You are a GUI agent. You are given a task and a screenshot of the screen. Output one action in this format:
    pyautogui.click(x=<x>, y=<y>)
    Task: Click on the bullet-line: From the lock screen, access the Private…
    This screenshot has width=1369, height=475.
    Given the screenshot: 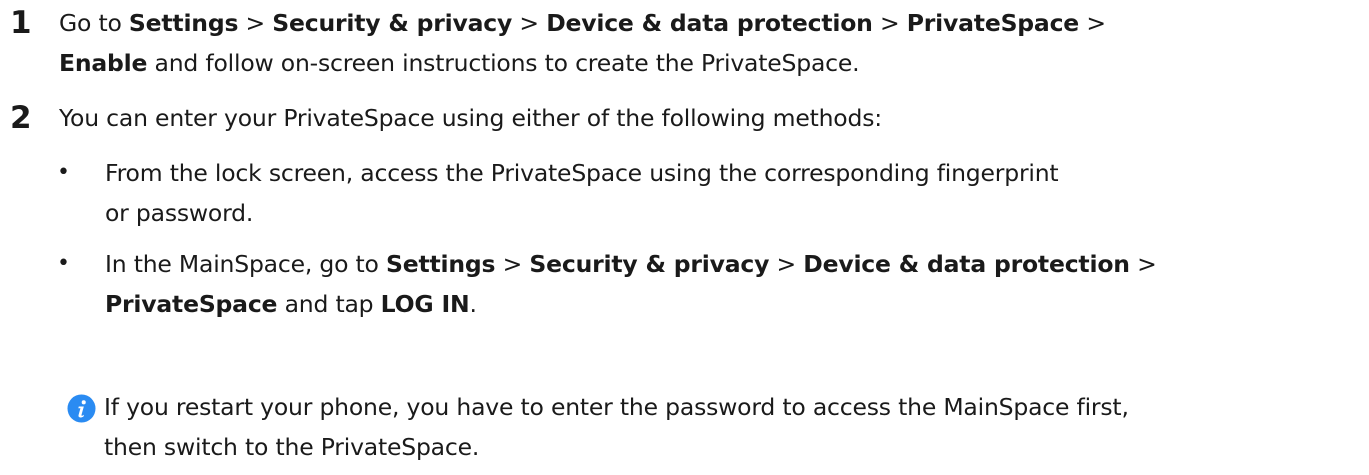 What is the action you would take?
    pyautogui.click(x=582, y=173)
    